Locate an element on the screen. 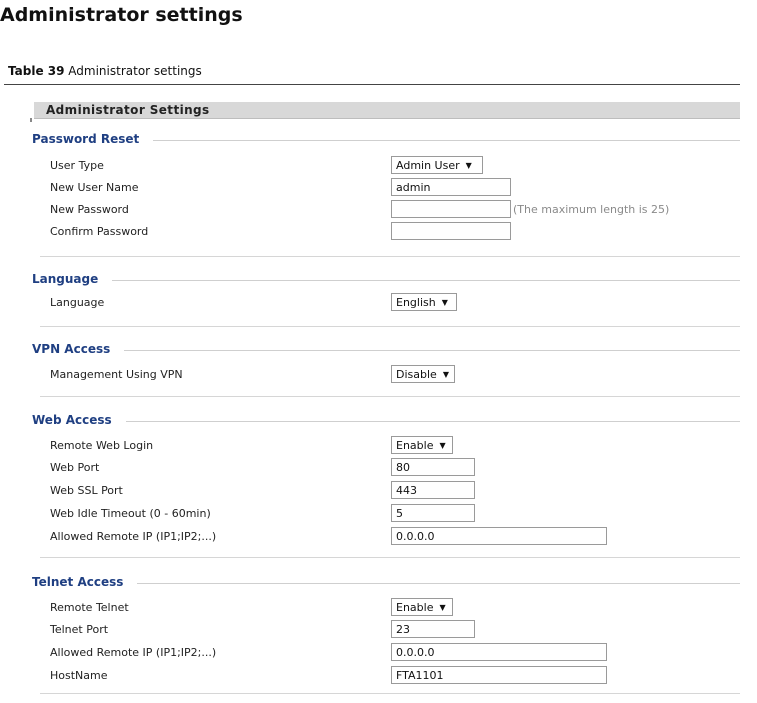  row-remote-telnet: Remote Telnet Enable ▼ is located at coordinates (390, 608).